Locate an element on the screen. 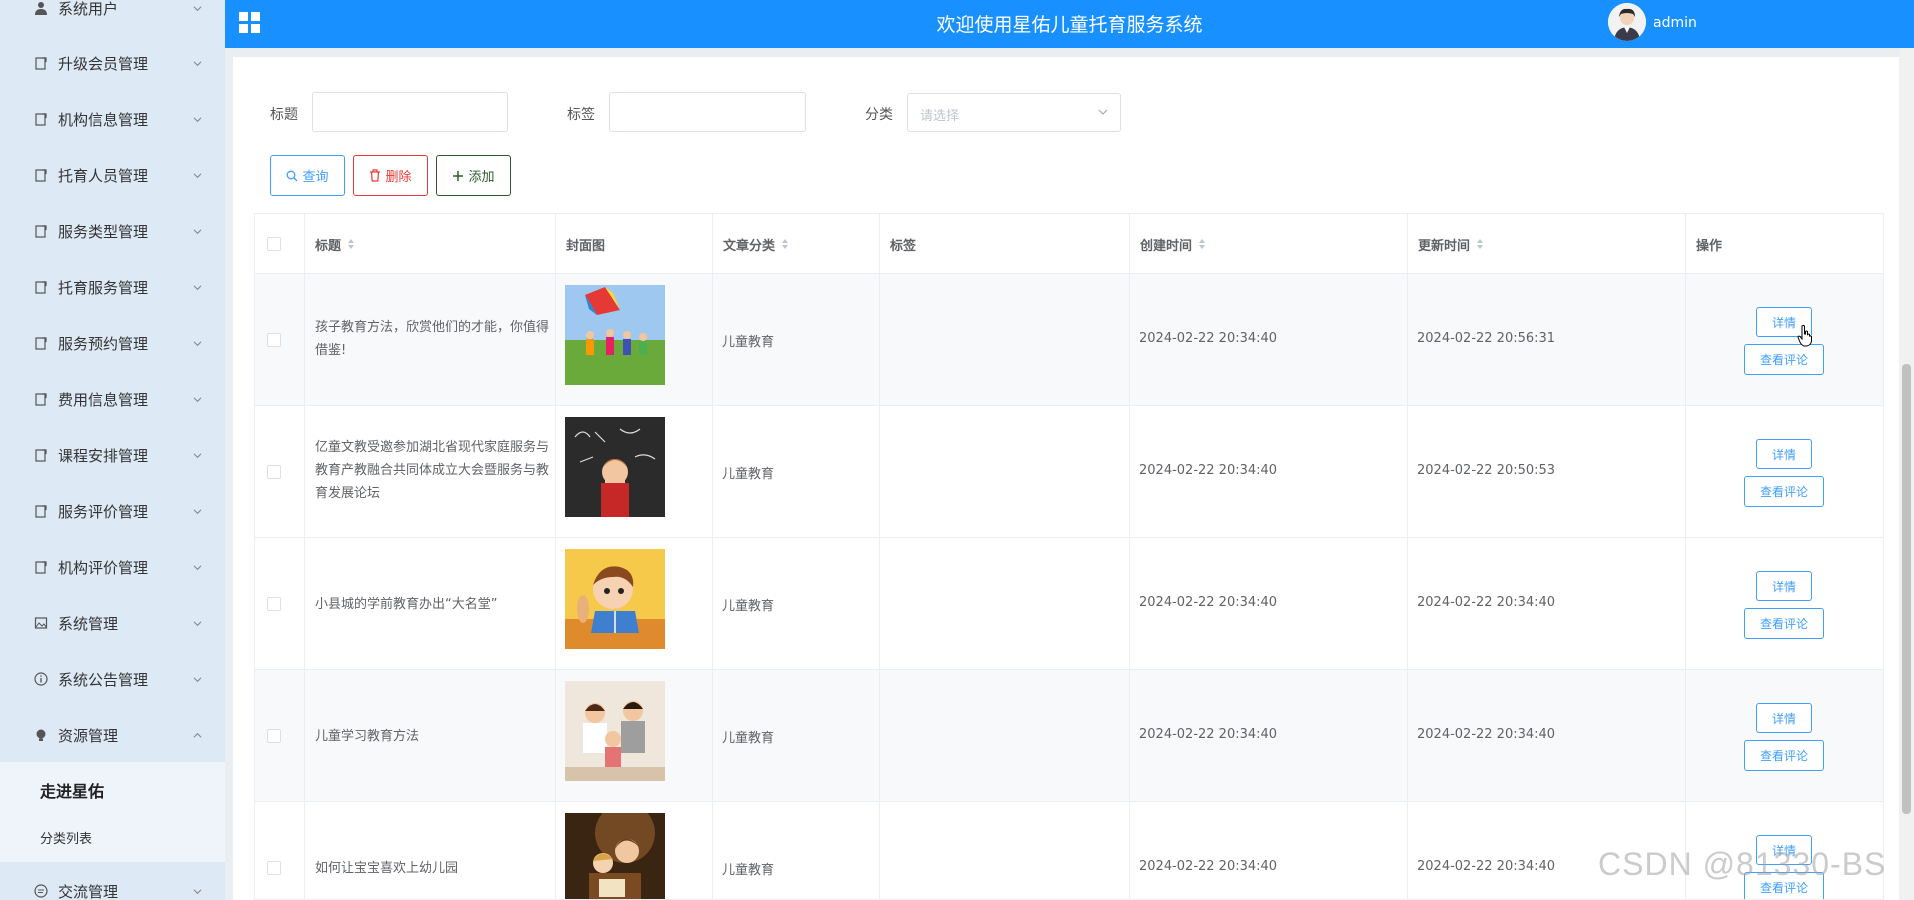 The width and height of the screenshot is (1914, 900). resources-submenu: 走进星佑 分类列表 is located at coordinates (112, 812).